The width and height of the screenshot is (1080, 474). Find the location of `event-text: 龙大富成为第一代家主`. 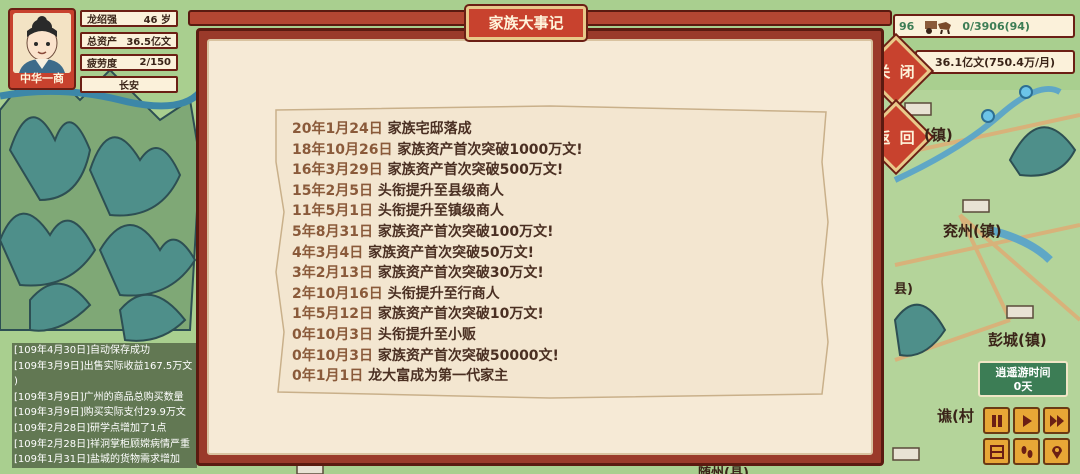

event-text: 龙大富成为第一代家主 is located at coordinates (438, 376).